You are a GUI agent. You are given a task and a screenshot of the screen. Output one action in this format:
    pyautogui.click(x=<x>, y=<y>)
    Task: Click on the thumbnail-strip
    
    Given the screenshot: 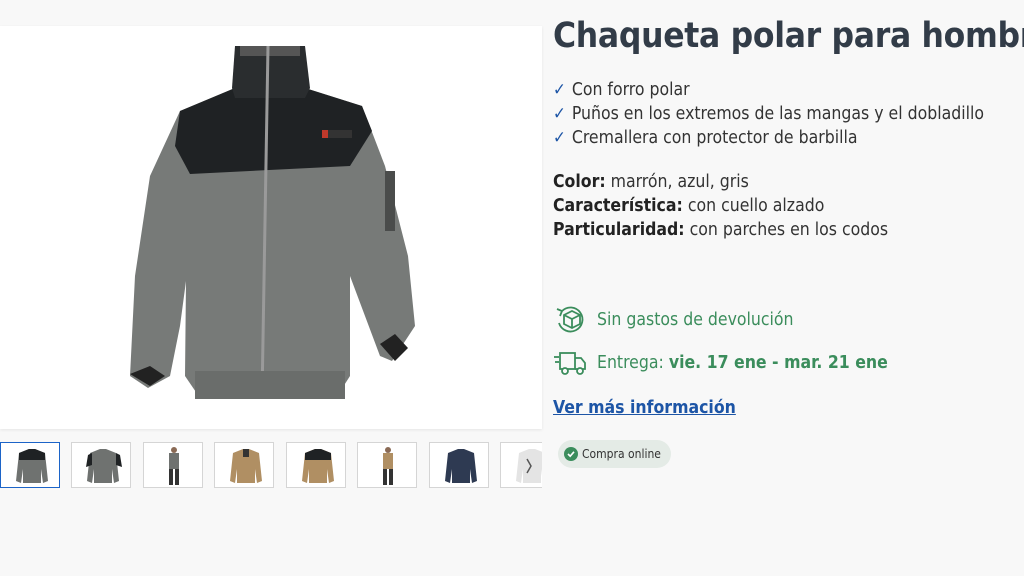 What is the action you would take?
    pyautogui.click(x=271, y=466)
    